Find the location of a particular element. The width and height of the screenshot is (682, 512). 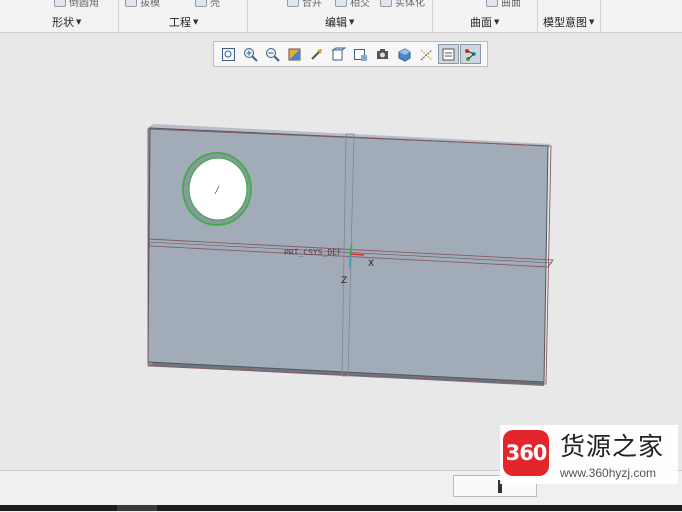

watermark-logo: 360 is located at coordinates (526, 453).